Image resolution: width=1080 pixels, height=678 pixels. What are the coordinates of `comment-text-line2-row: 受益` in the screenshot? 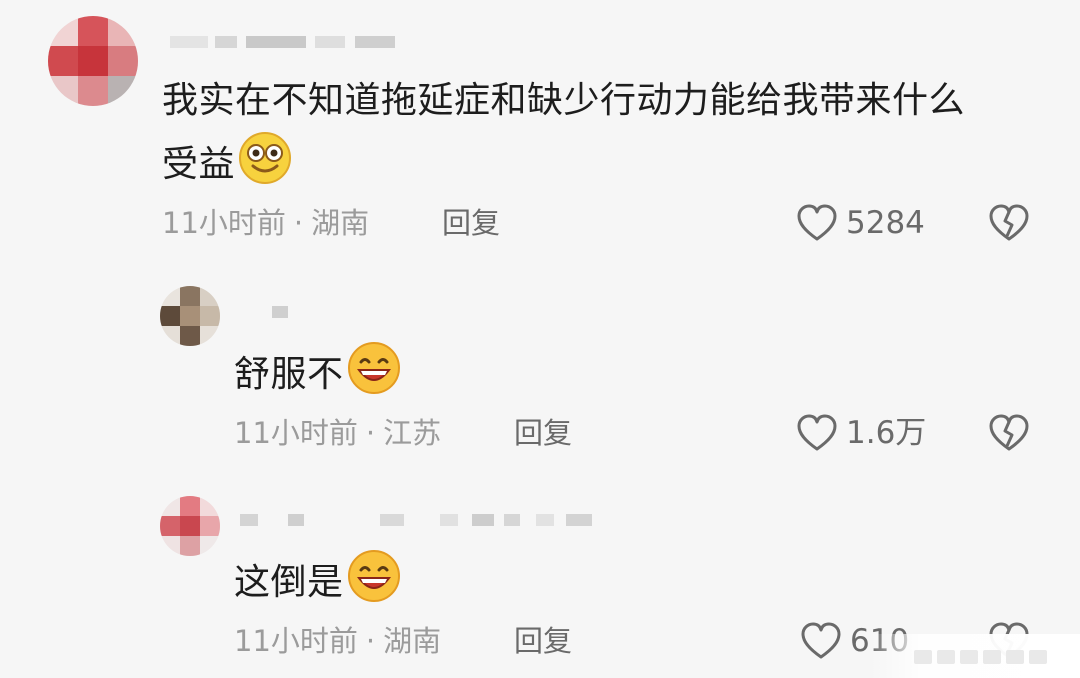 It's located at (227, 166).